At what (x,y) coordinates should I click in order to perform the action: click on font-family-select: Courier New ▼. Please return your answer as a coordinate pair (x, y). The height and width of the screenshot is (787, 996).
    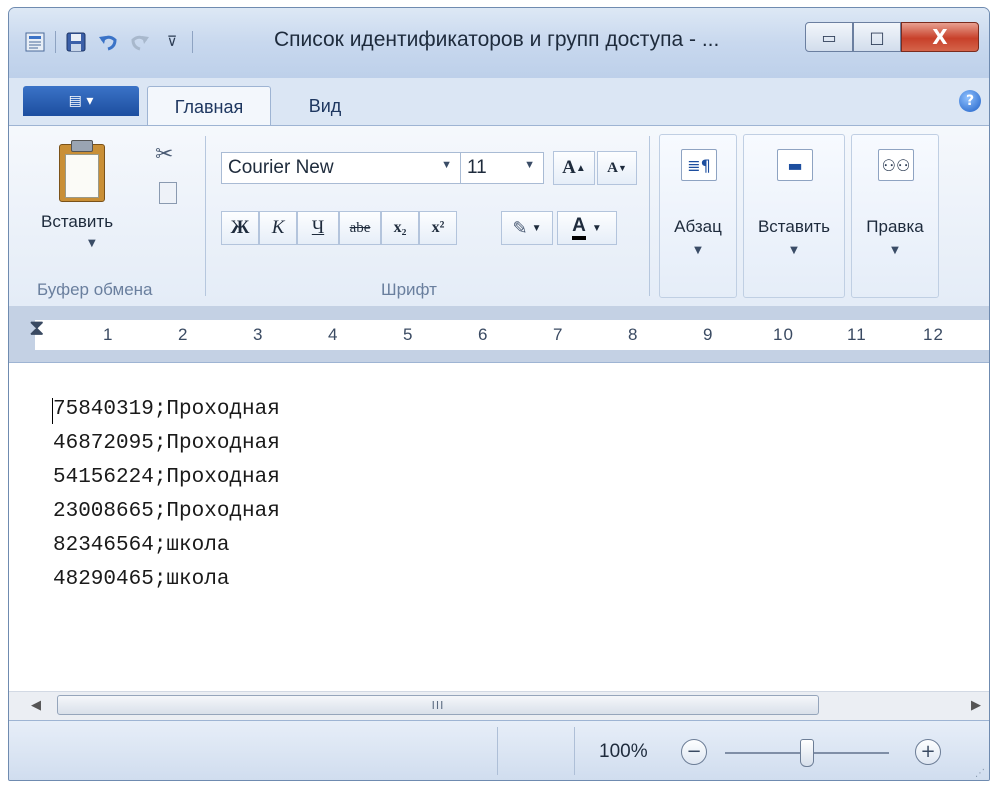
    Looking at the image, I should click on (341, 168).